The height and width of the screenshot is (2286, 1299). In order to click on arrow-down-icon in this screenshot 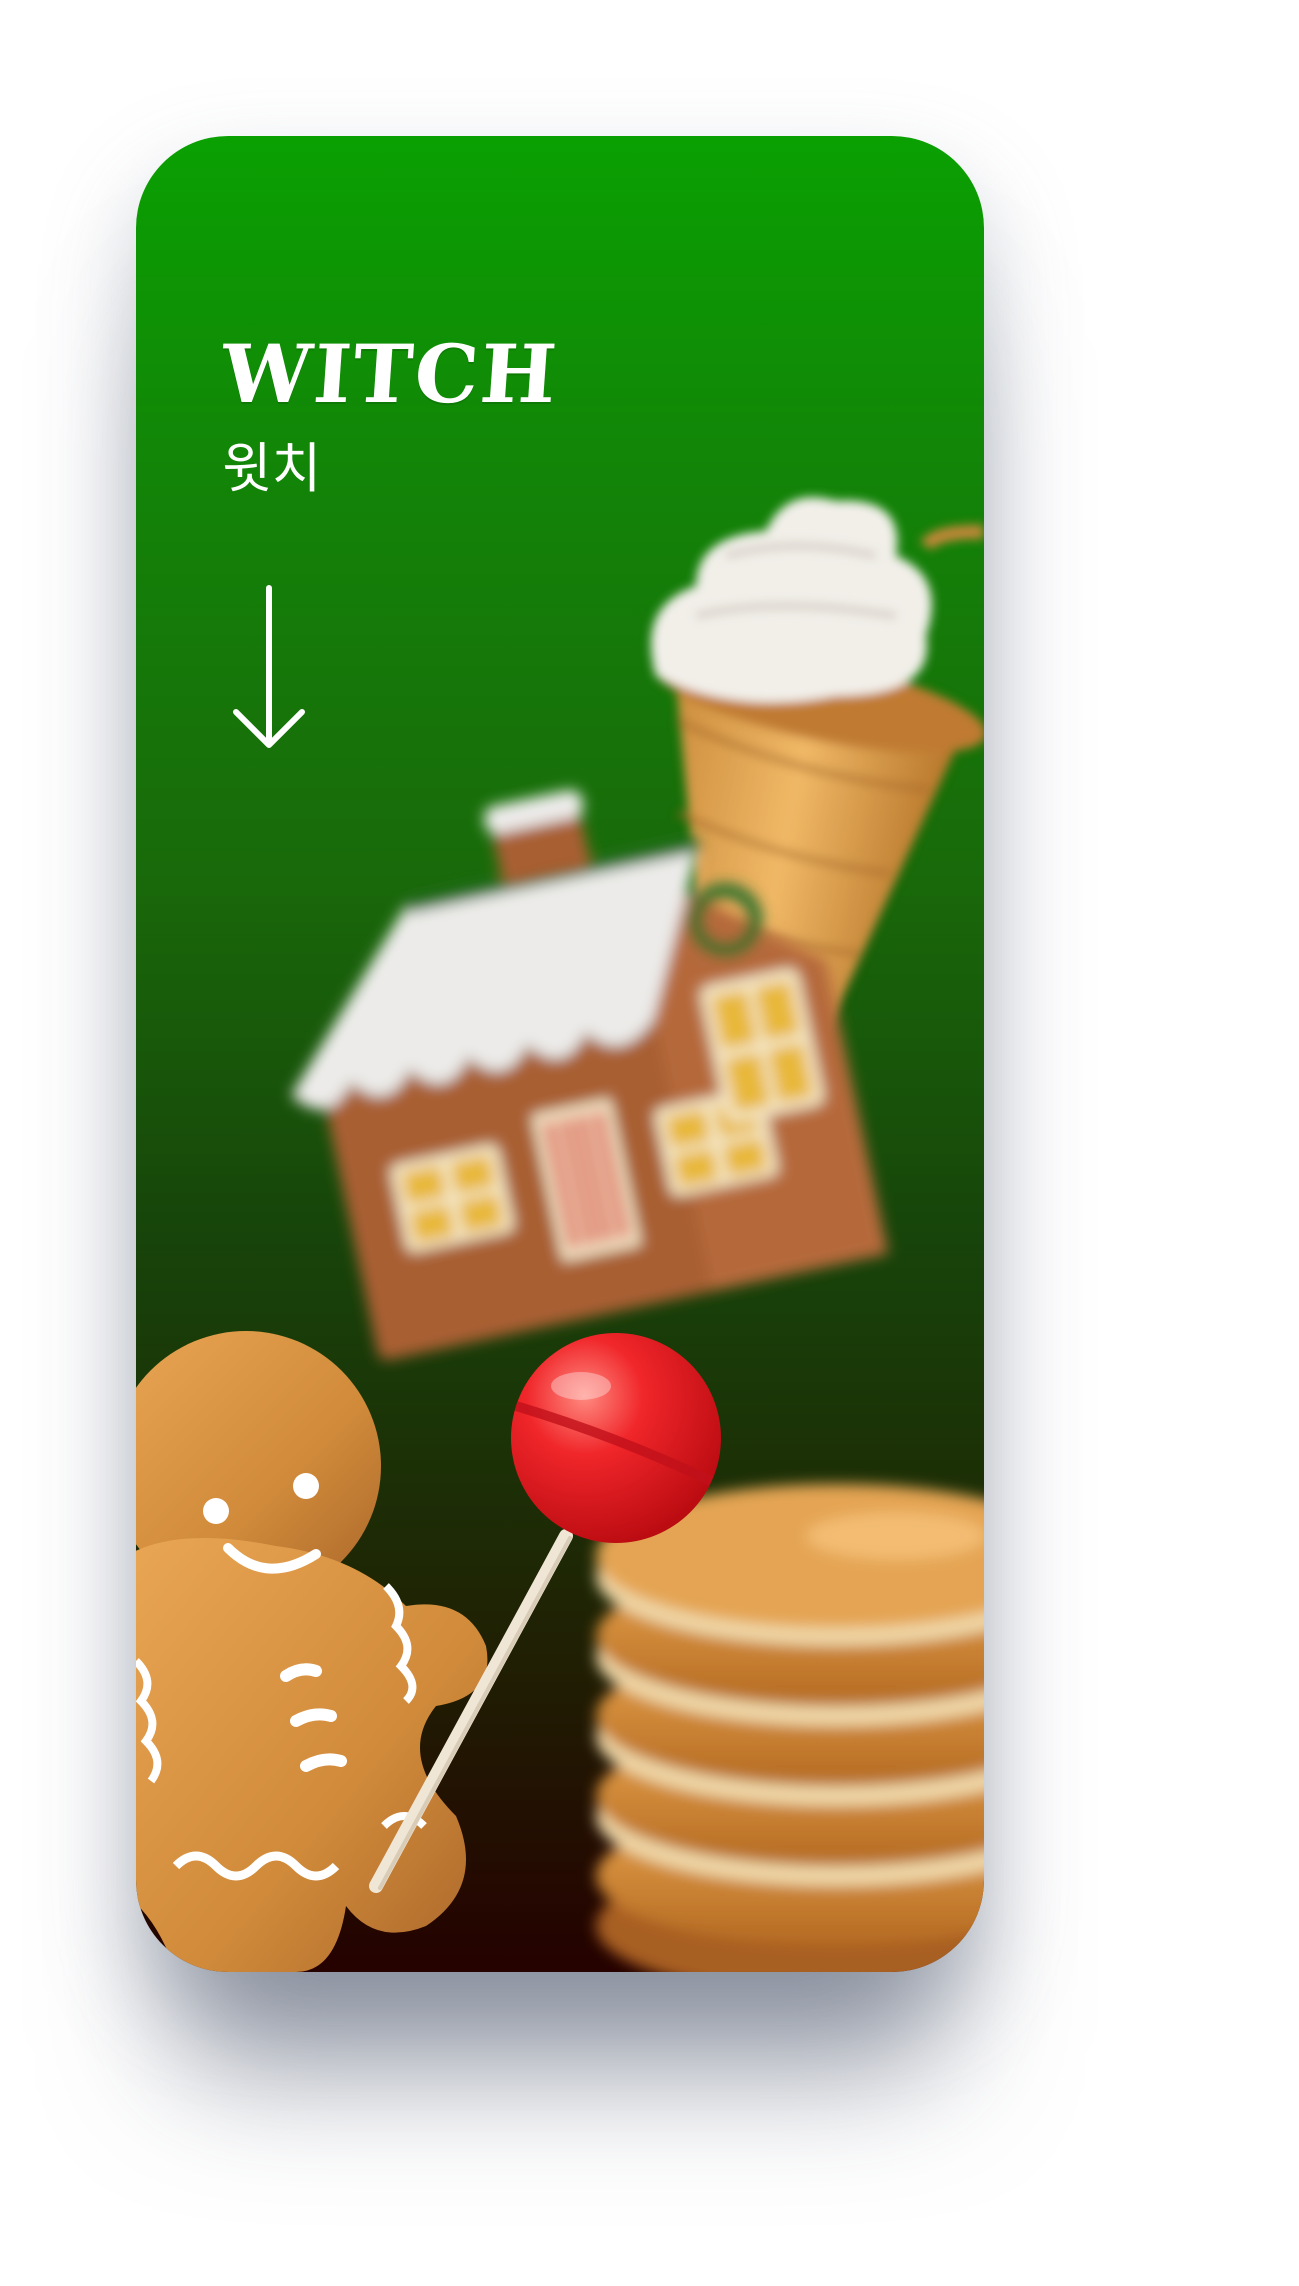, I will do `click(269, 666)`.